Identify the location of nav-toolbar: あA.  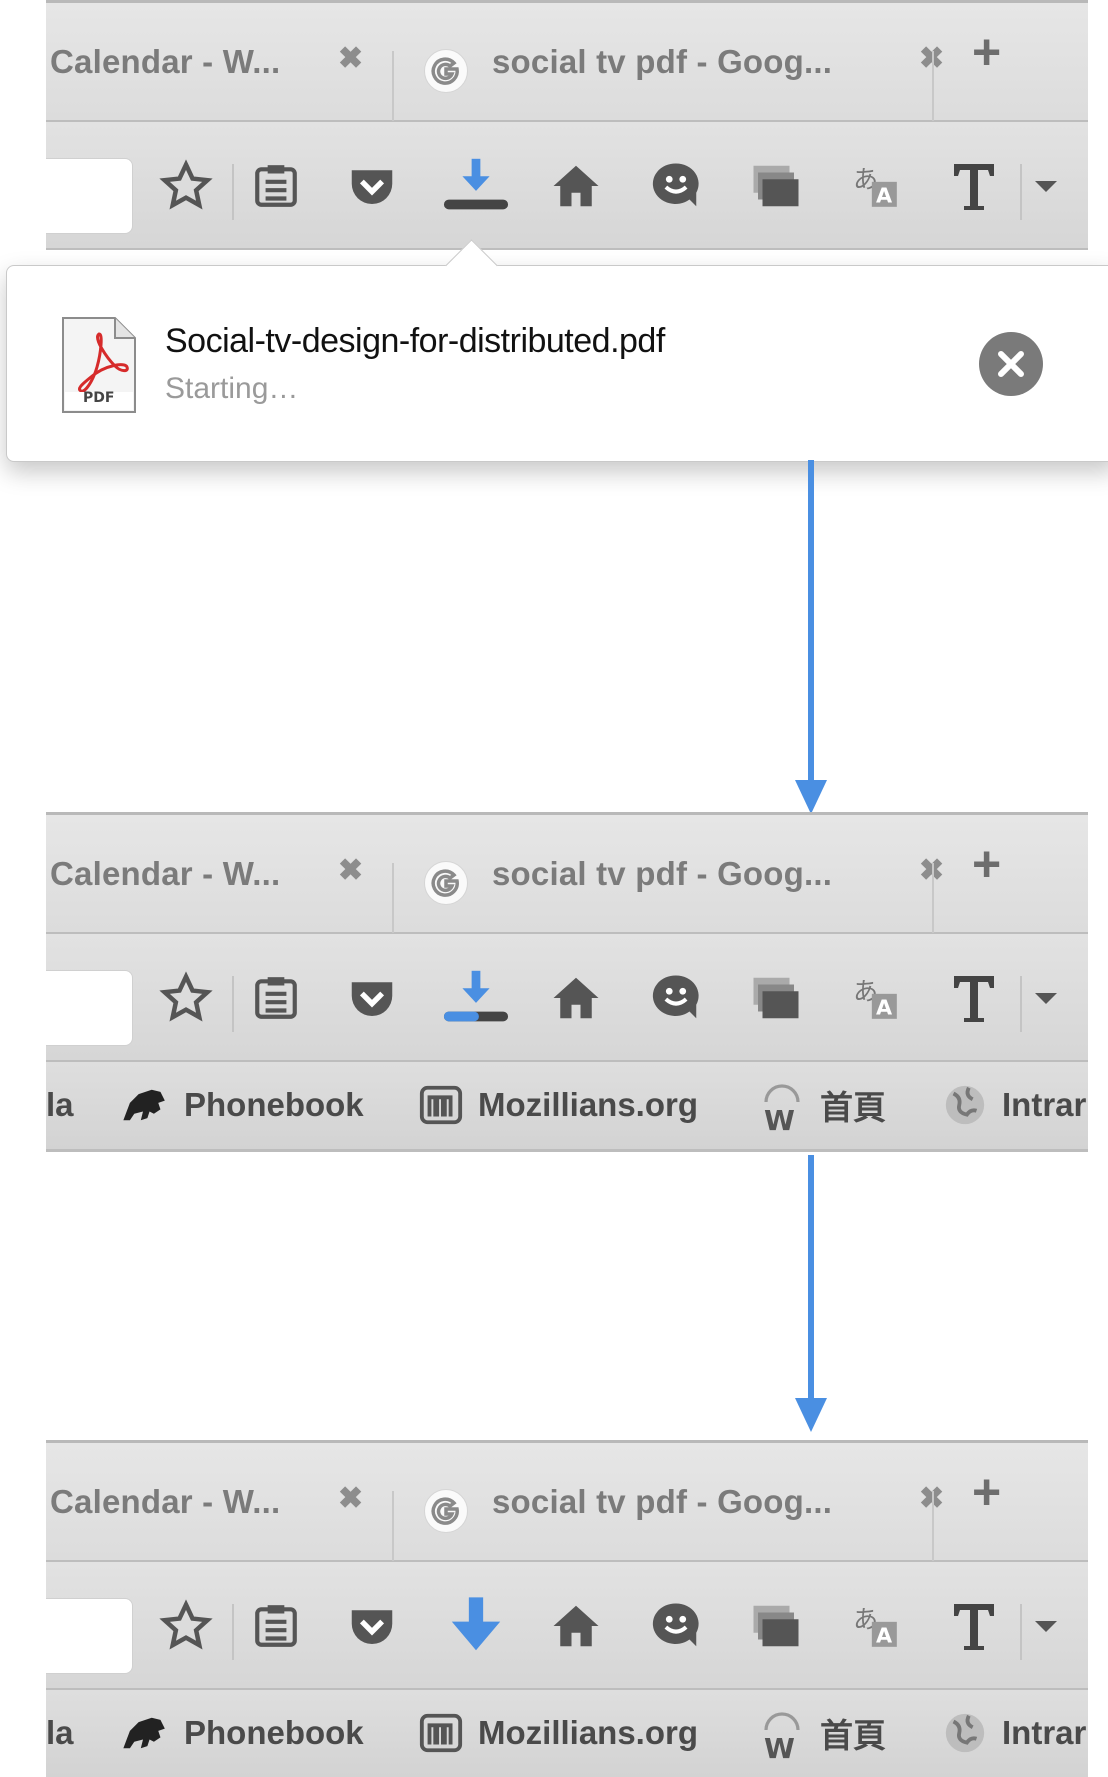
(567, 186).